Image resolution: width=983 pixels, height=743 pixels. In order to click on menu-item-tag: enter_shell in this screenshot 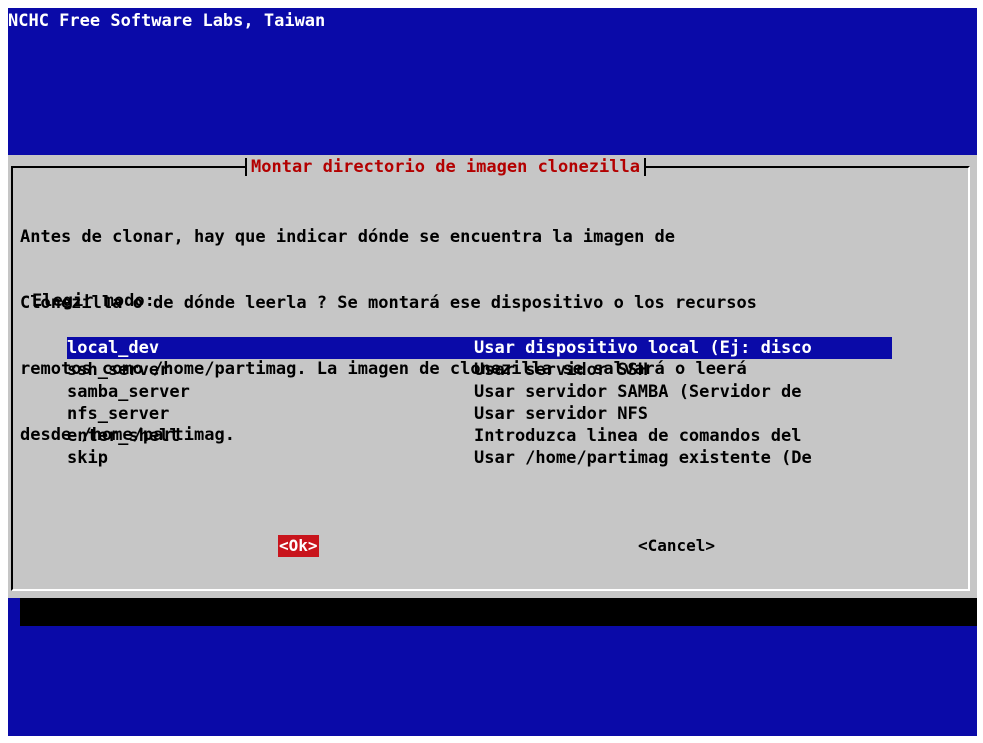, I will do `click(123, 436)`.